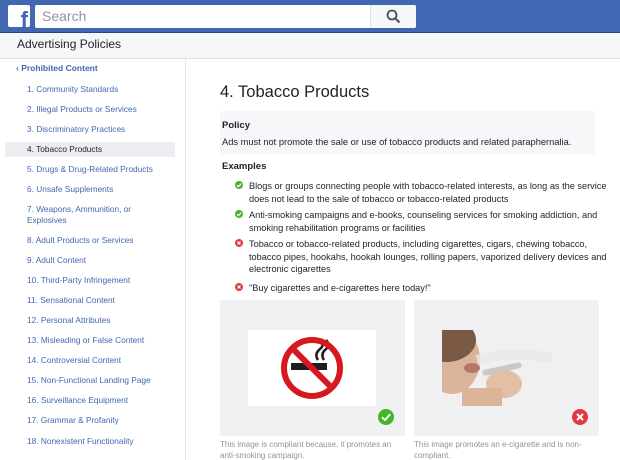  I want to click on sidebar-item: 5. Drugs & Drug-Related Products, so click(90, 169).